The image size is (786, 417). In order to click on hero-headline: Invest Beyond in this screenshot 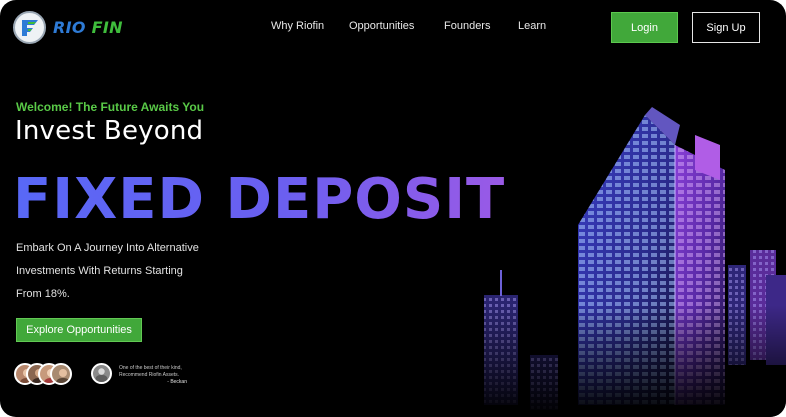, I will do `click(109, 131)`.